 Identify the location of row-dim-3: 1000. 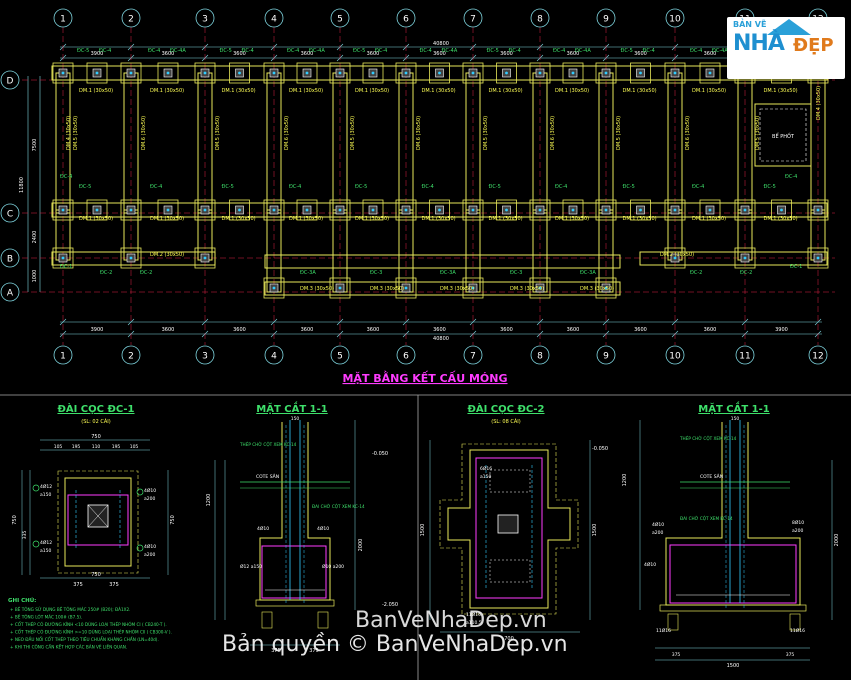
(35, 276).